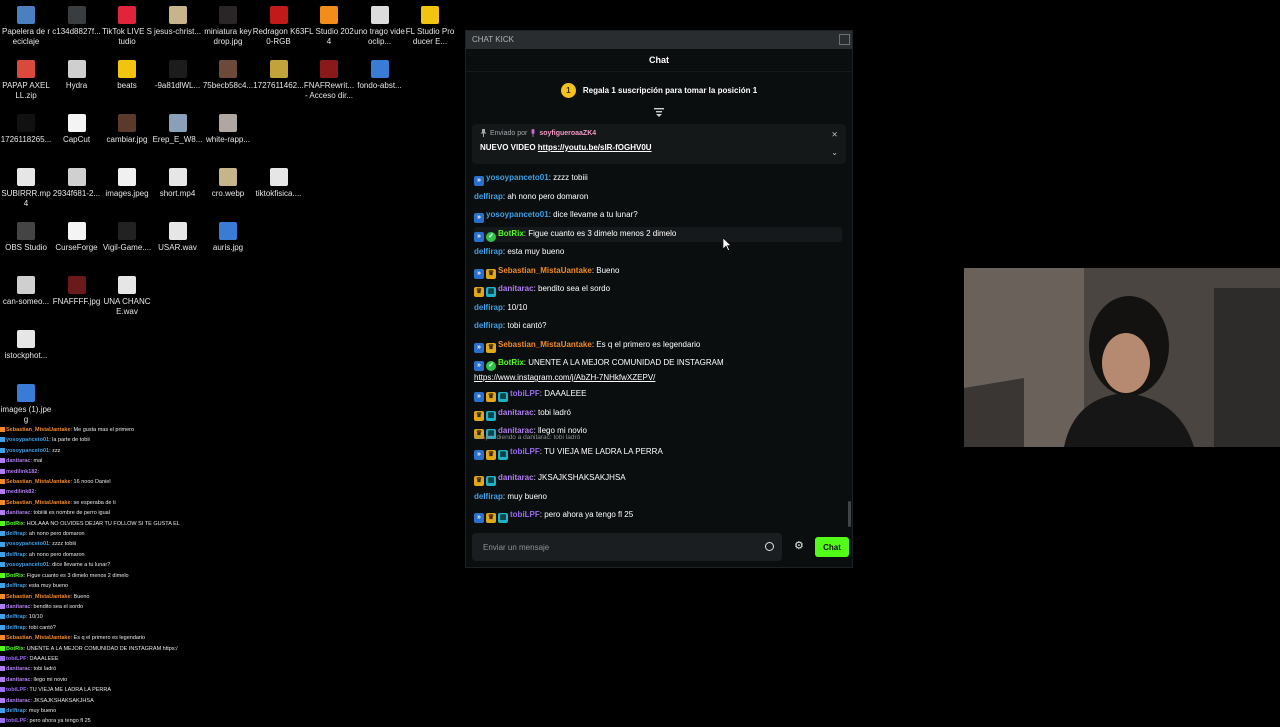 This screenshot has height=727, width=1280. I want to click on window-maximize-button, so click(844, 39).